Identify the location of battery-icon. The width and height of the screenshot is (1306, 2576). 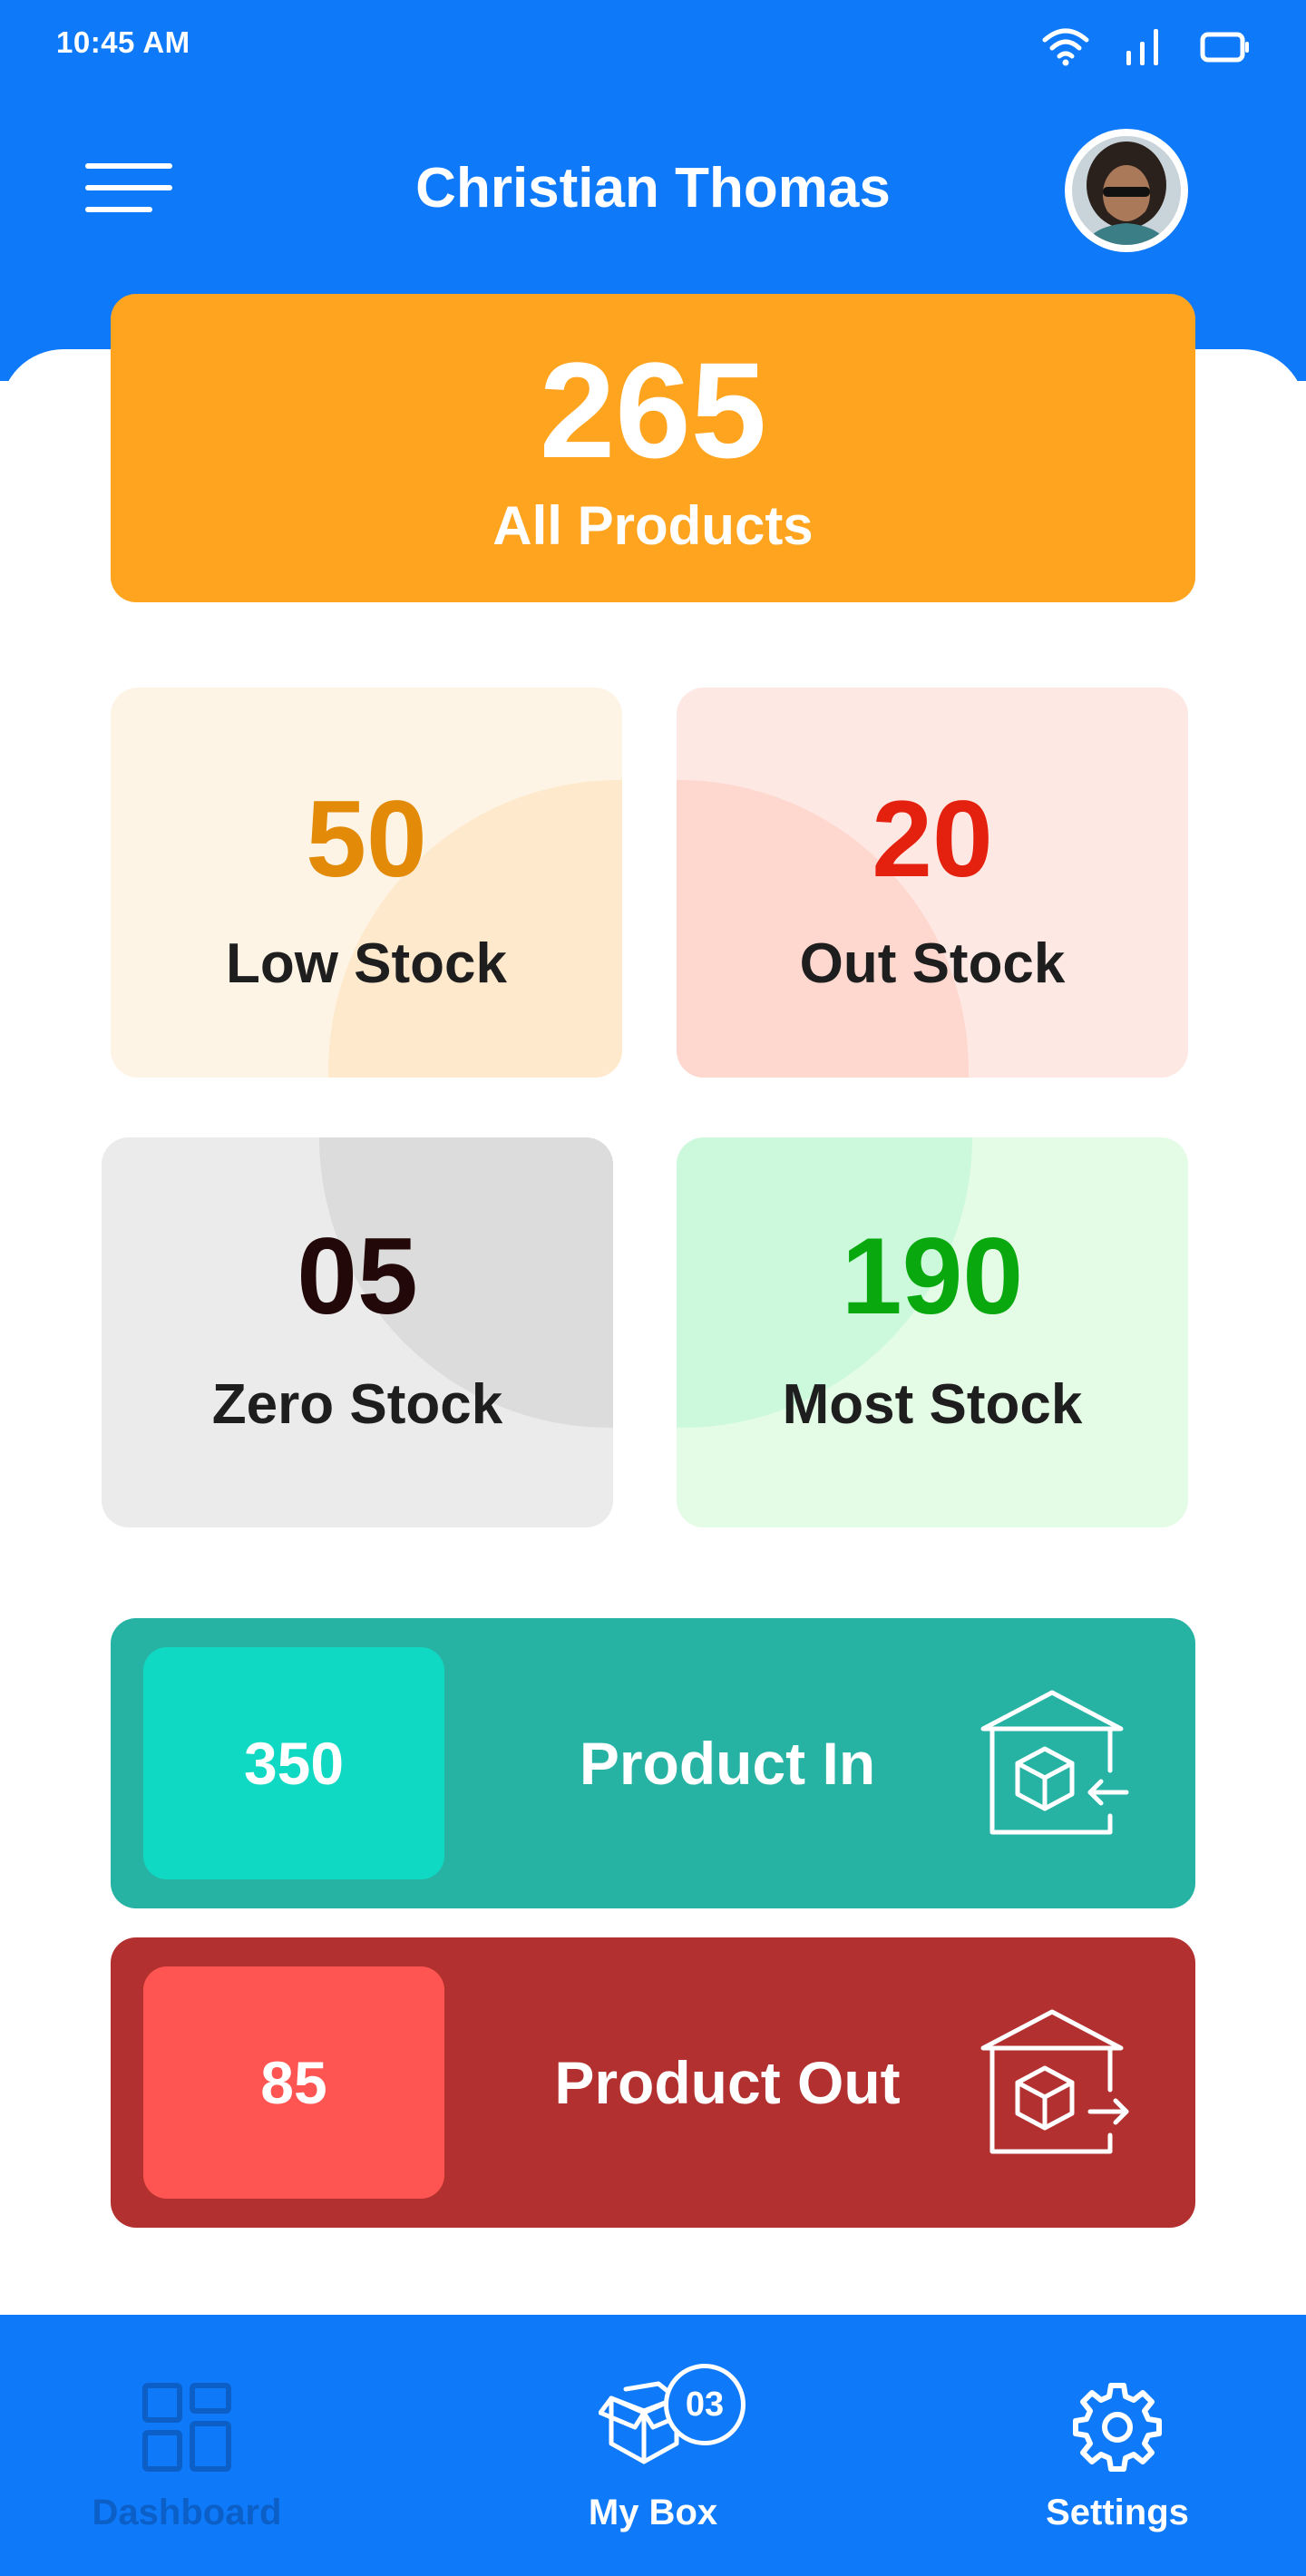
(1224, 47).